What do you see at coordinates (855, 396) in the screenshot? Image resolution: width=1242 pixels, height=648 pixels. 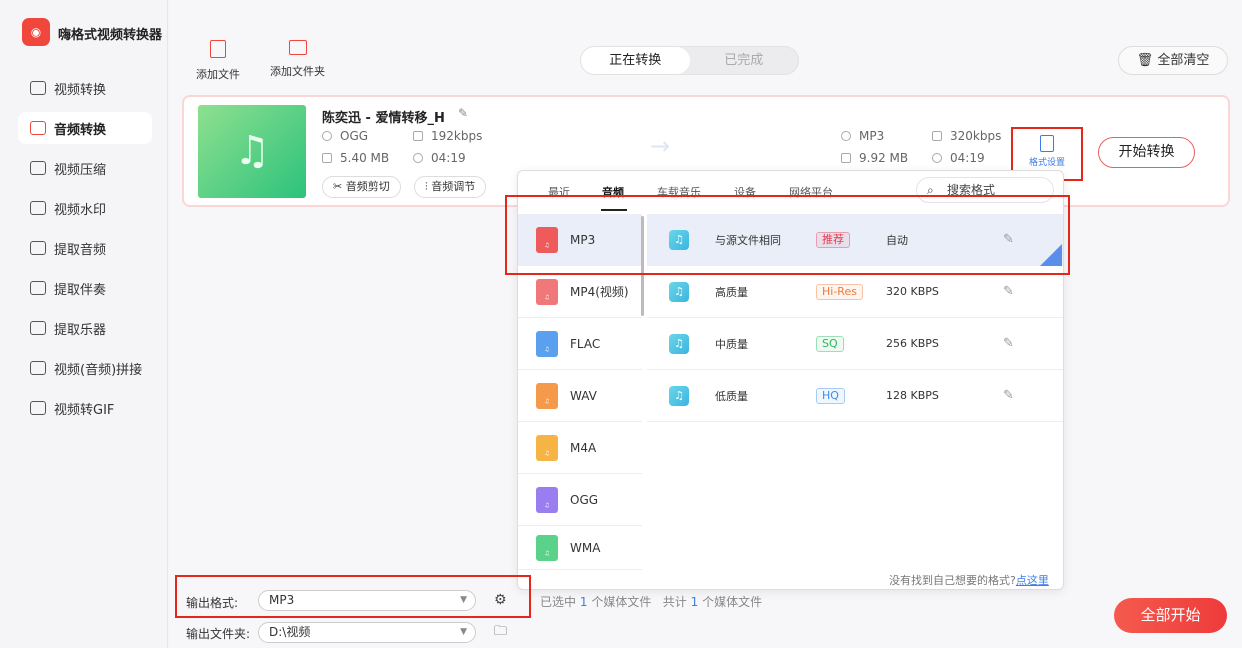 I see `quality-row: ♫ 低质量 HQ 128 KBPS ✎` at bounding box center [855, 396].